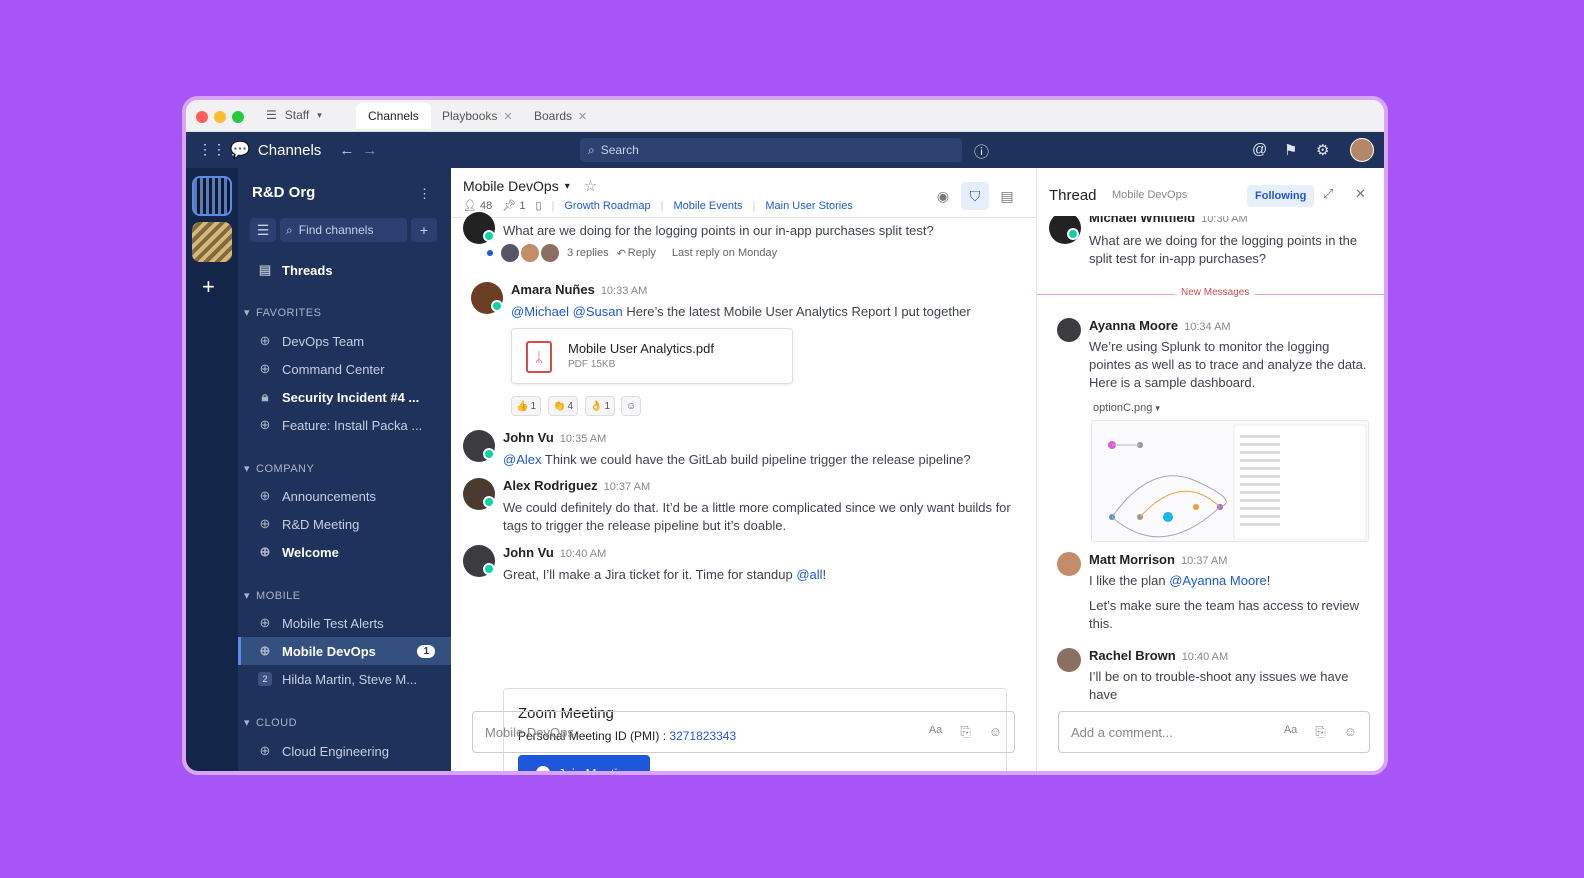 The height and width of the screenshot is (878, 1584). I want to click on team-icon-rnd, so click(212, 196).